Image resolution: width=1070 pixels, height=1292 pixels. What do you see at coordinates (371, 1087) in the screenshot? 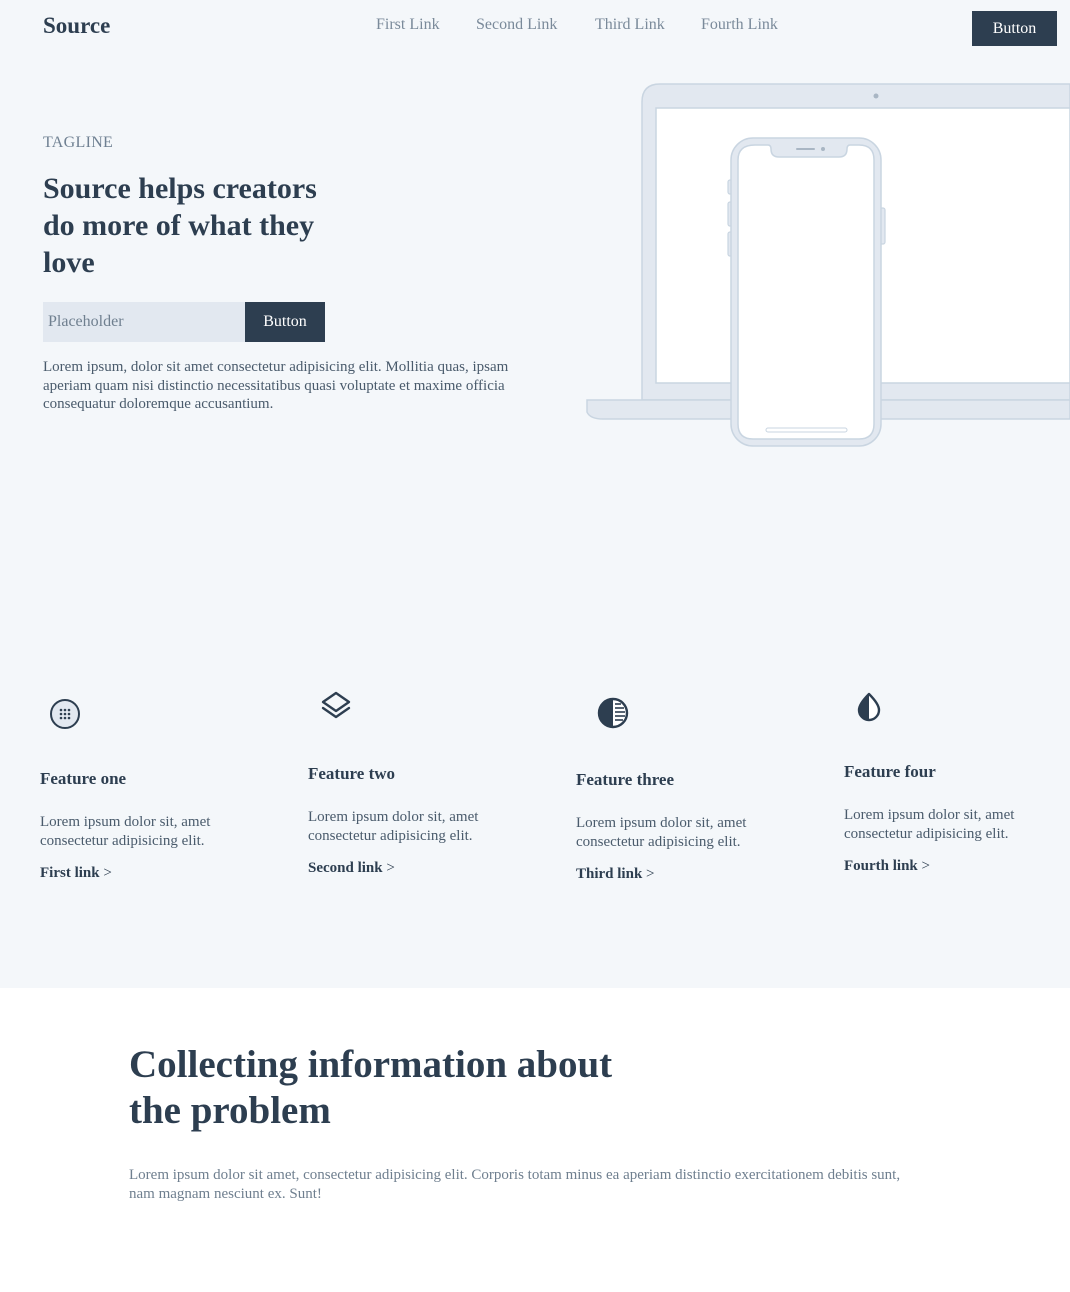
I see `section-title: Collecting information about the problem` at bounding box center [371, 1087].